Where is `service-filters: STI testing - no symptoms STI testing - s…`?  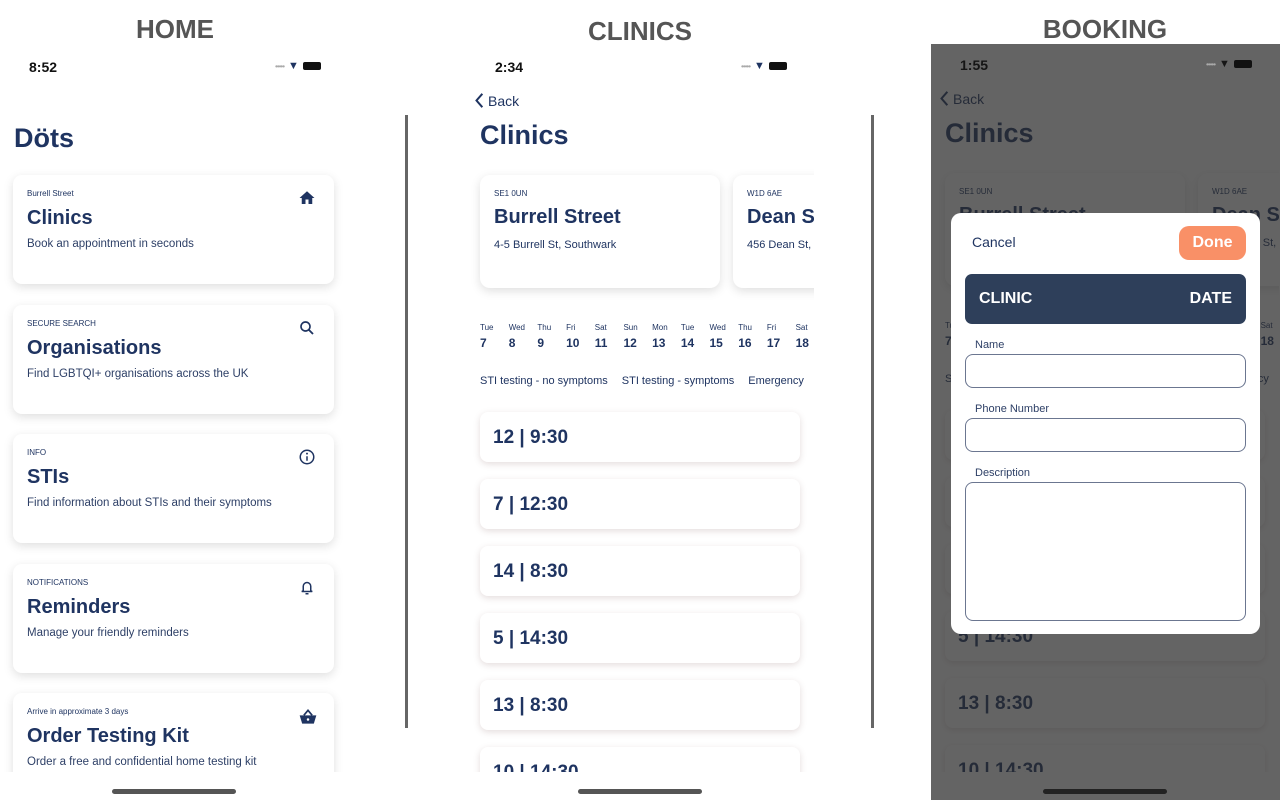 service-filters: STI testing - no symptoms STI testing - s… is located at coordinates (642, 381).